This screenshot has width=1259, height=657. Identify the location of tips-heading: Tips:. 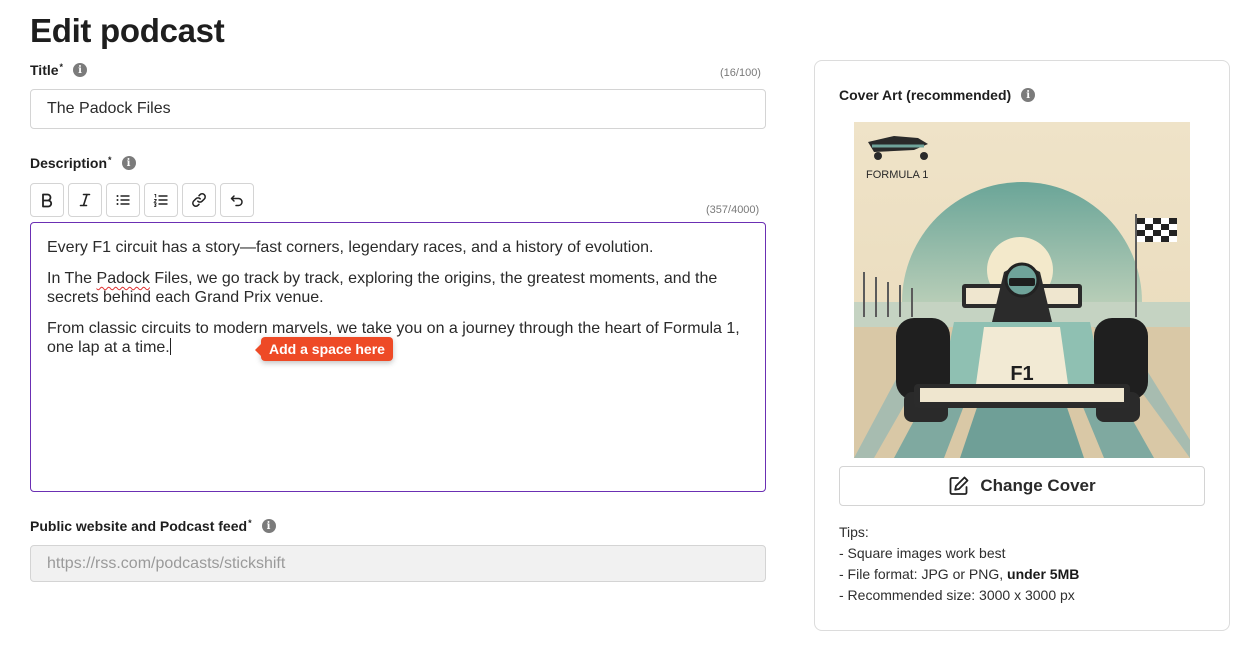
(854, 532).